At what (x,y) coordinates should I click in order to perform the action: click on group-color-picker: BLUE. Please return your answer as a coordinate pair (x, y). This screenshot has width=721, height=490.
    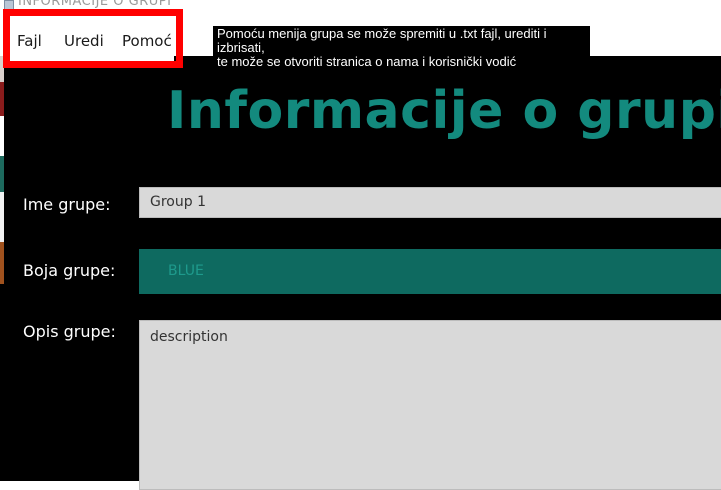
    Looking at the image, I should click on (430, 271).